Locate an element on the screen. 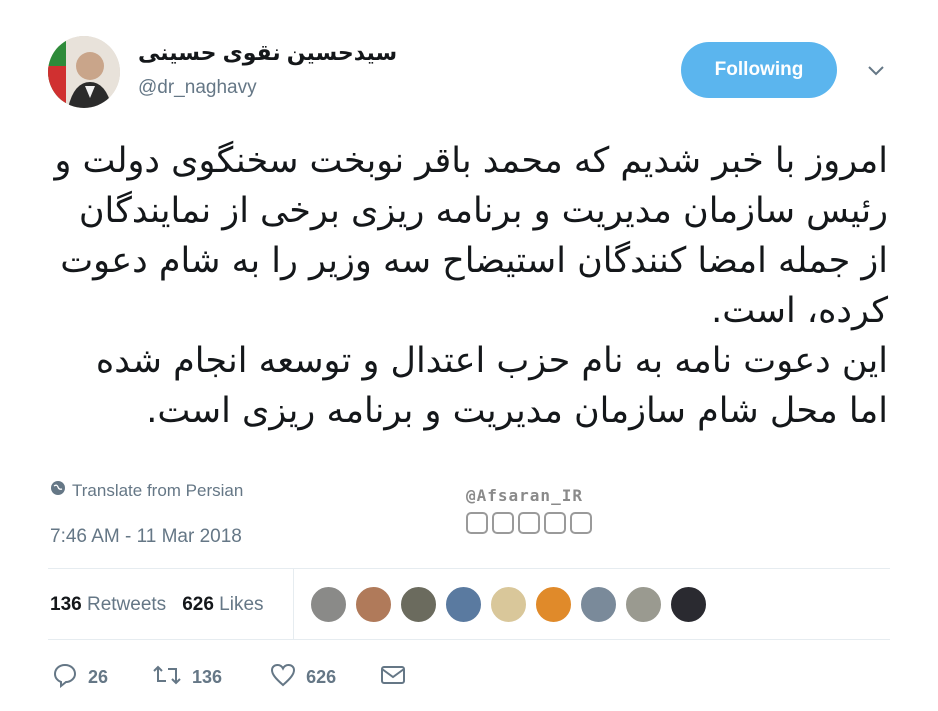 The width and height of the screenshot is (938, 711). retweet-count: 136 is located at coordinates (207, 677).